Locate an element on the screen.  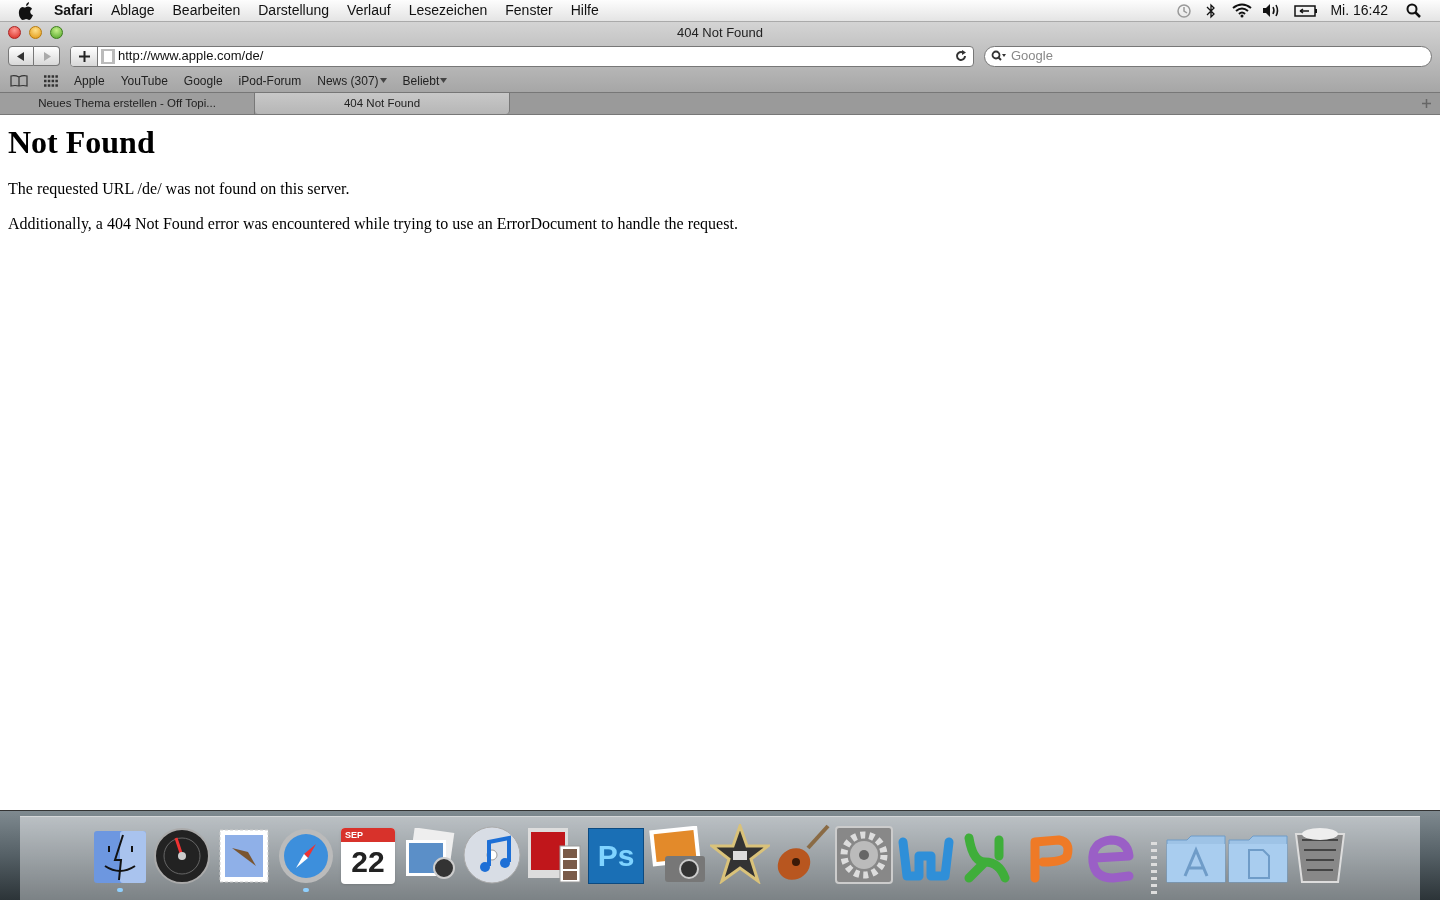
close-button is located at coordinates (14, 32).